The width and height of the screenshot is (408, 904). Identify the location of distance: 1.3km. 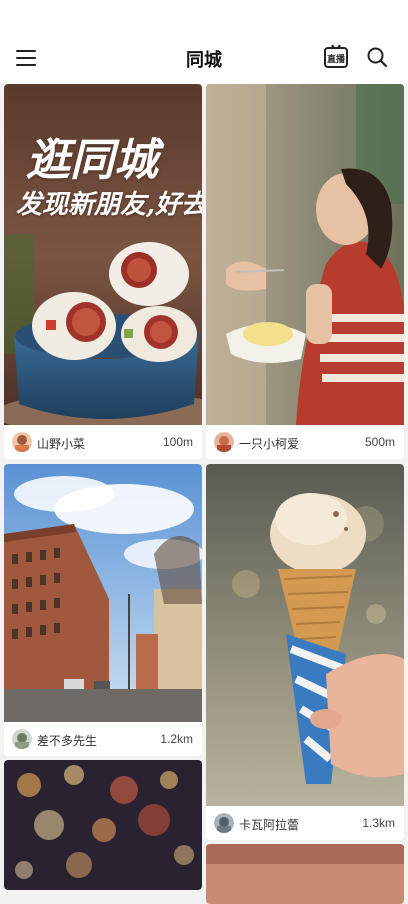
(378, 823).